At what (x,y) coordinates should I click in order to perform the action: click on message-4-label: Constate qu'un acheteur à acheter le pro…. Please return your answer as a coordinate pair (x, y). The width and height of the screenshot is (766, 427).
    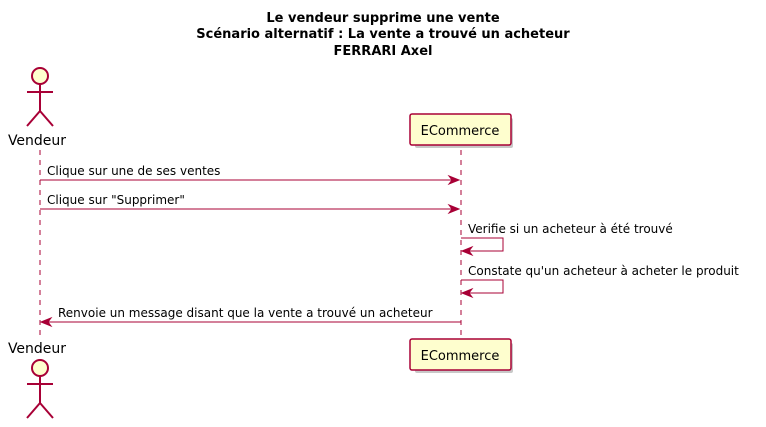
    Looking at the image, I should click on (603, 271).